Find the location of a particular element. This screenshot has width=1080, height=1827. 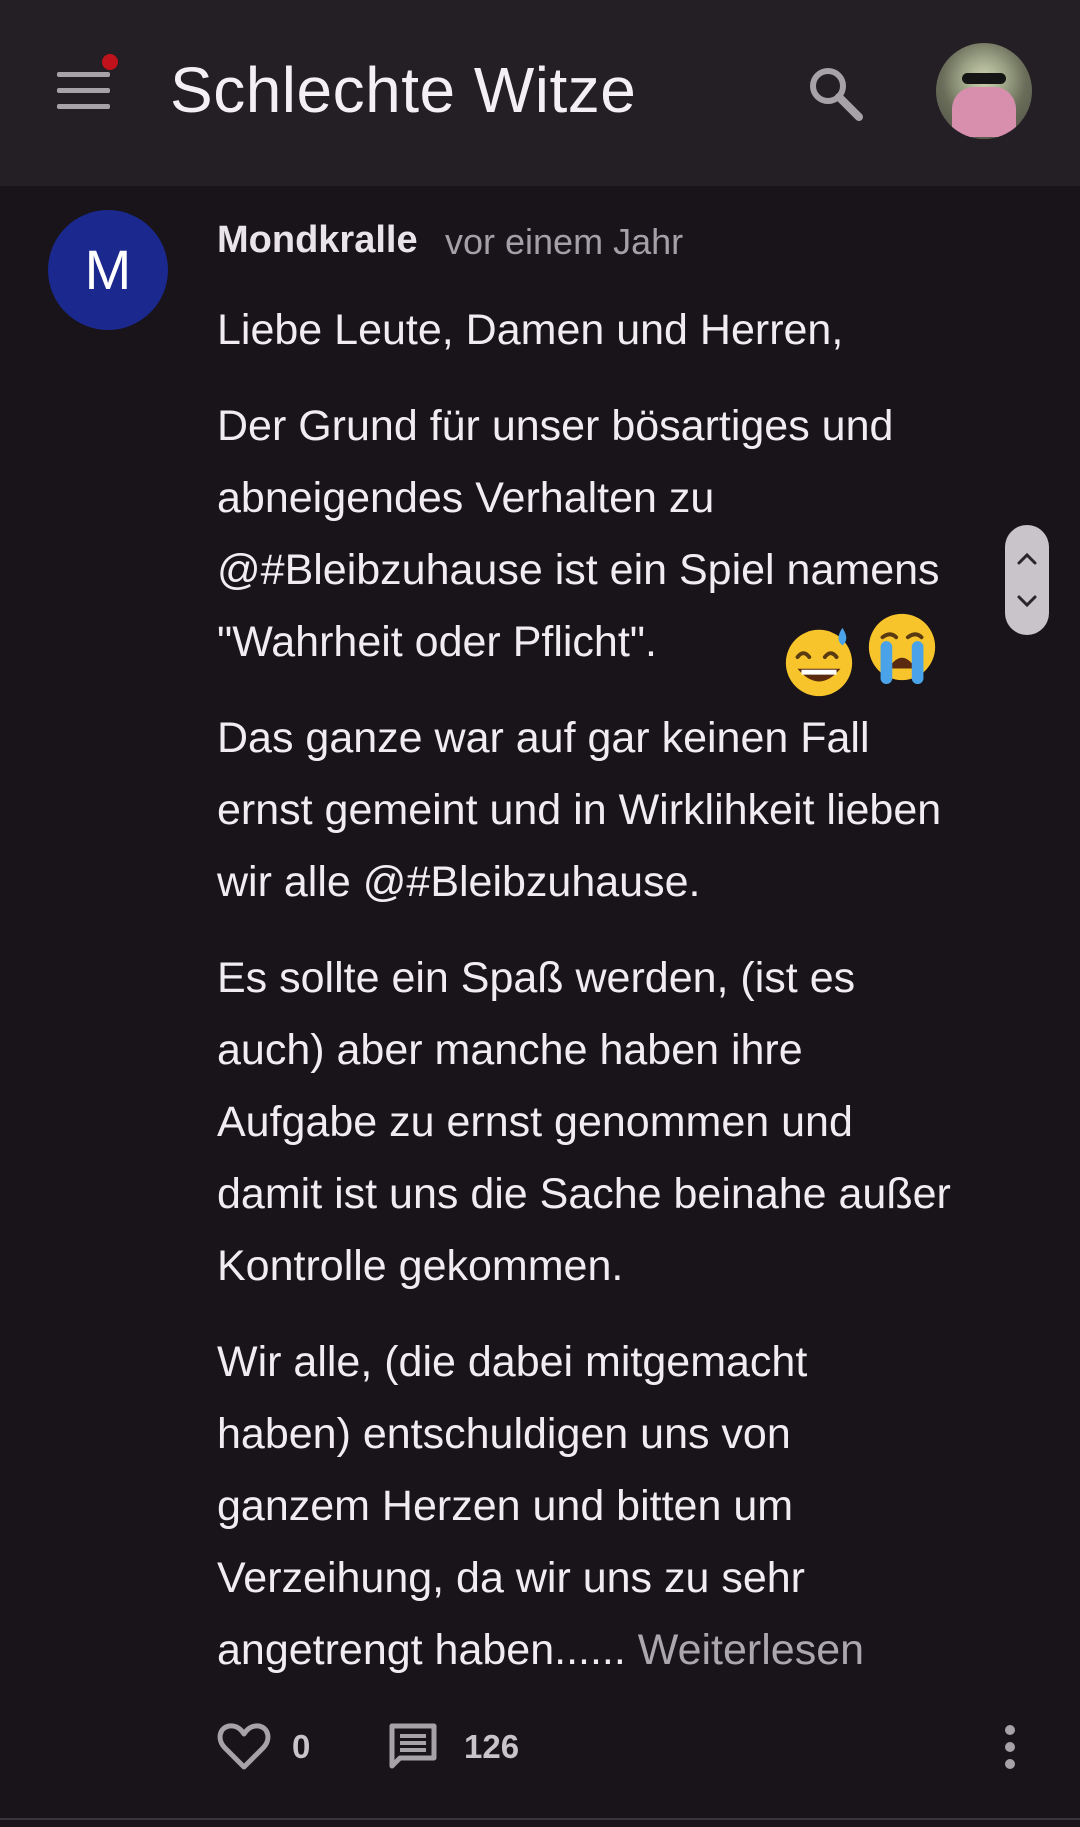

comment-line: Es sollte ein Spaß werden, (ist es is located at coordinates (536, 978).